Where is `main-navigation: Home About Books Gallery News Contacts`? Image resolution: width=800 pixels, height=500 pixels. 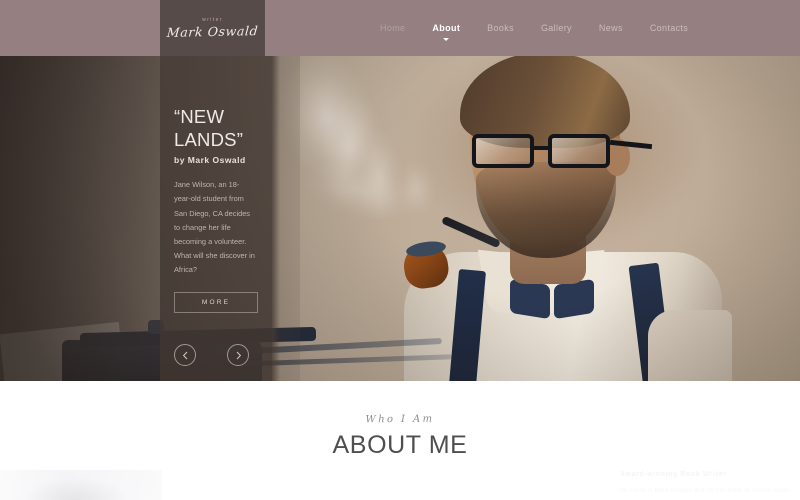 main-navigation: Home About Books Gallery News Contacts is located at coordinates (547, 28).